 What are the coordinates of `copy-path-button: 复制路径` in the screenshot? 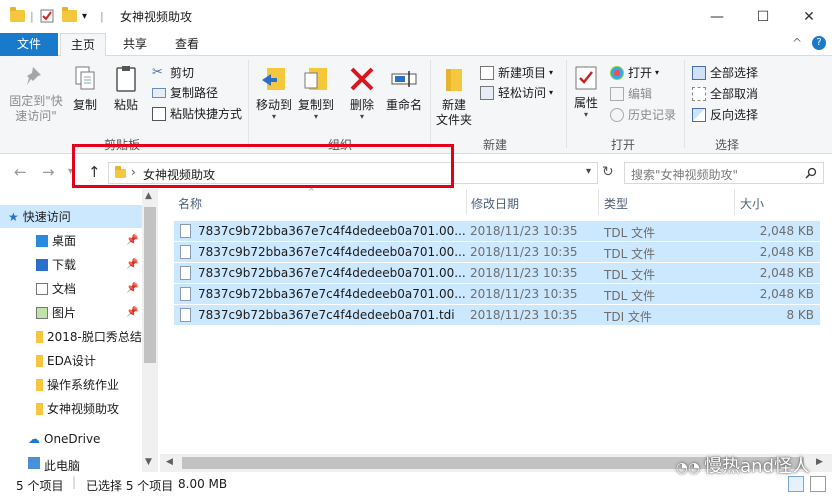 It's located at (185, 92).